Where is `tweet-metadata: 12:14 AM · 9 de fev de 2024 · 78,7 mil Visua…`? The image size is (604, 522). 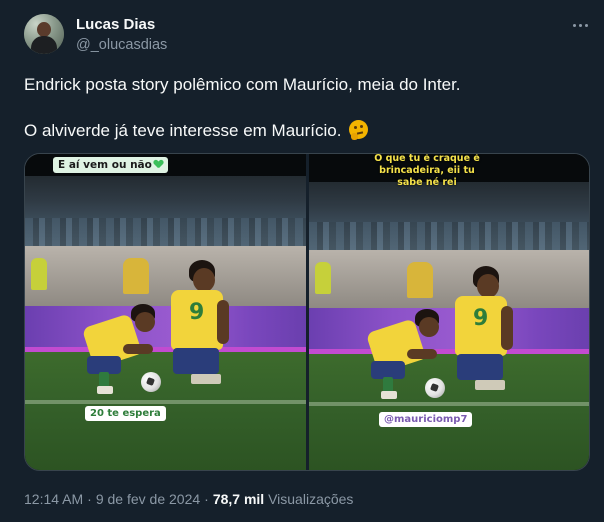 tweet-metadata: 12:14 AM · 9 de fev de 2024 · 78,7 mil Visua… is located at coordinates (188, 499).